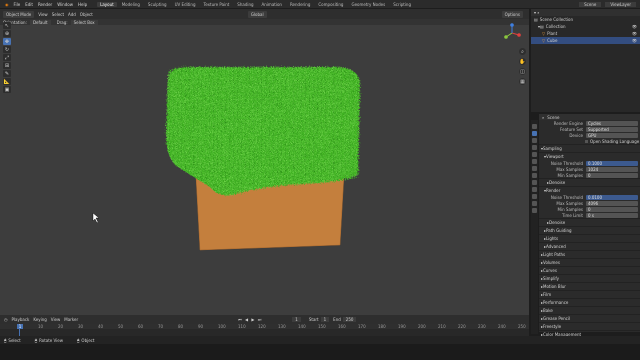 The width and height of the screenshot is (640, 360). What do you see at coordinates (586, 141) in the screenshot?
I see `osl-checkbox` at bounding box center [586, 141].